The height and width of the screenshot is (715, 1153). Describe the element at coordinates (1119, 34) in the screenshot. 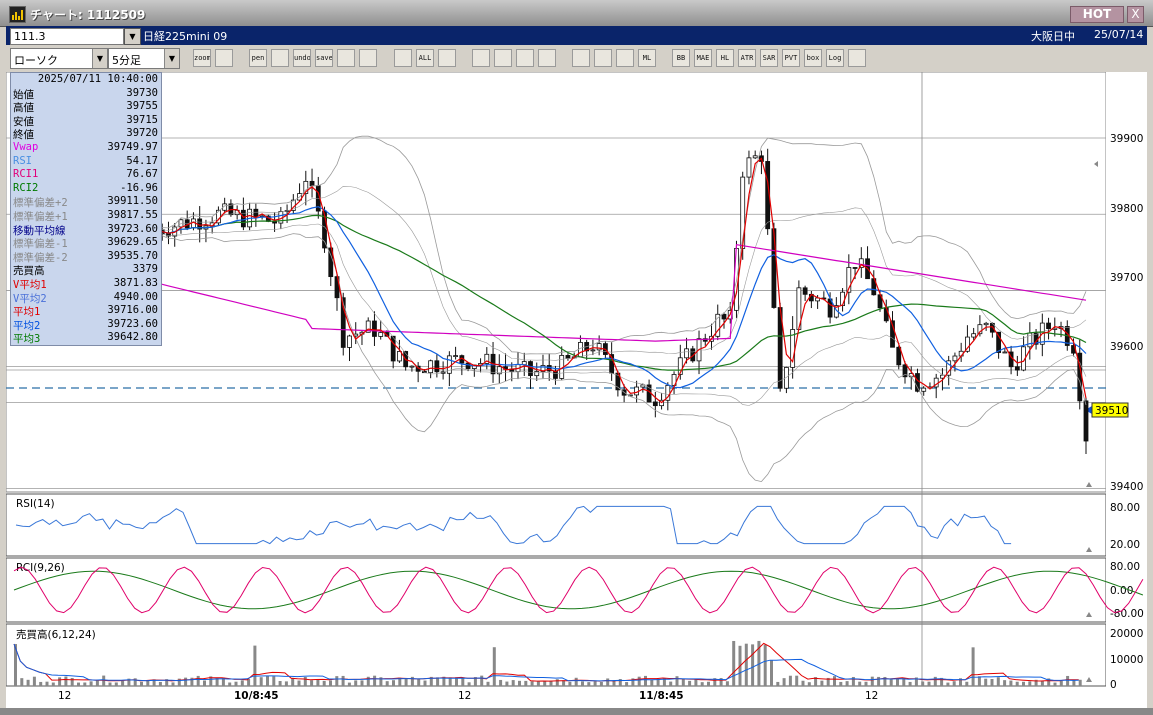

I see `current-date: 25/07/14` at that location.